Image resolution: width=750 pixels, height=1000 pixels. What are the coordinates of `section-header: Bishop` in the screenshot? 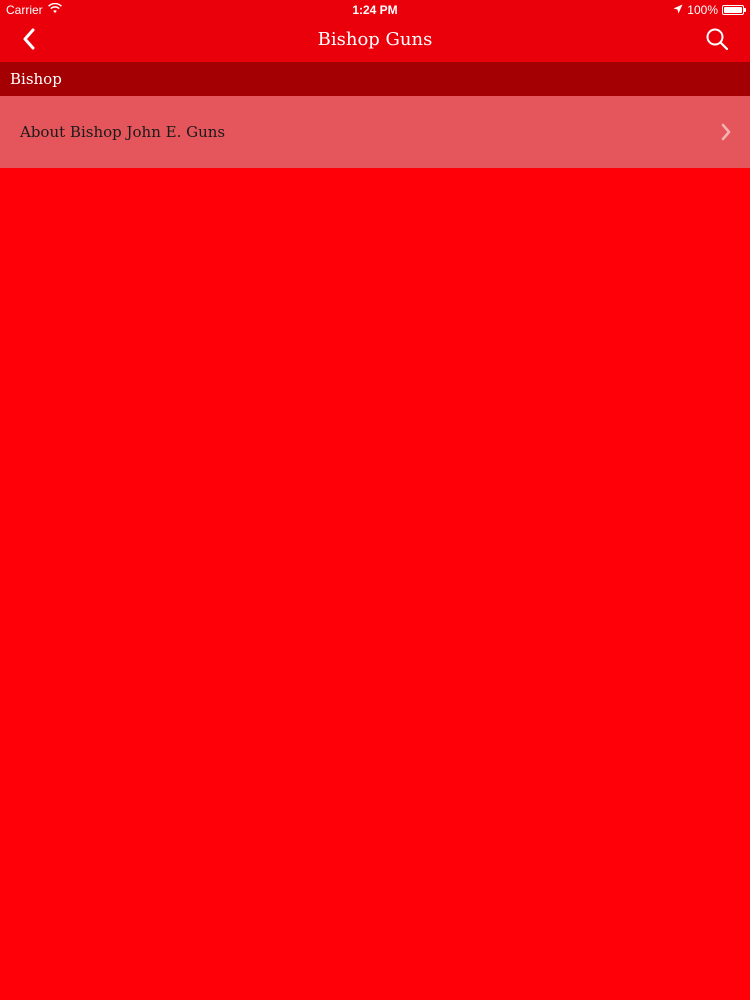 It's located at (375, 79).